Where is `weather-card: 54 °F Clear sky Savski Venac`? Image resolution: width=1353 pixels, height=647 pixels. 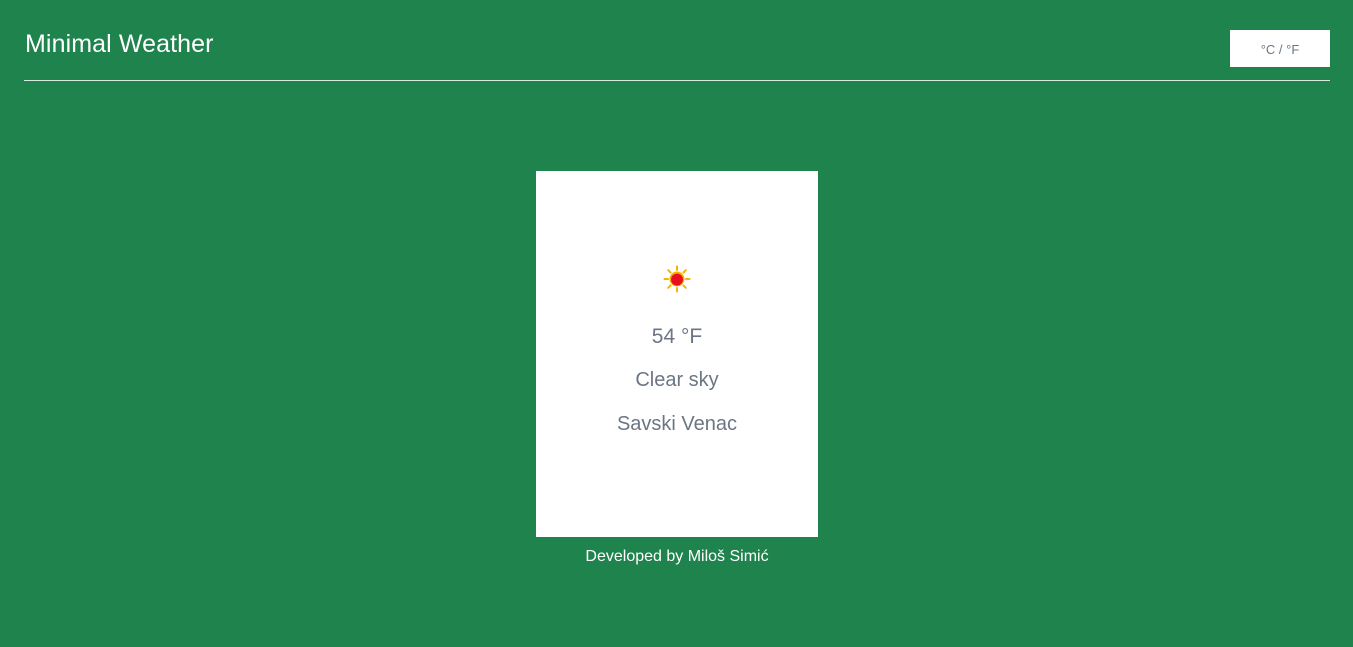
weather-card: 54 °F Clear sky Savski Venac is located at coordinates (677, 354).